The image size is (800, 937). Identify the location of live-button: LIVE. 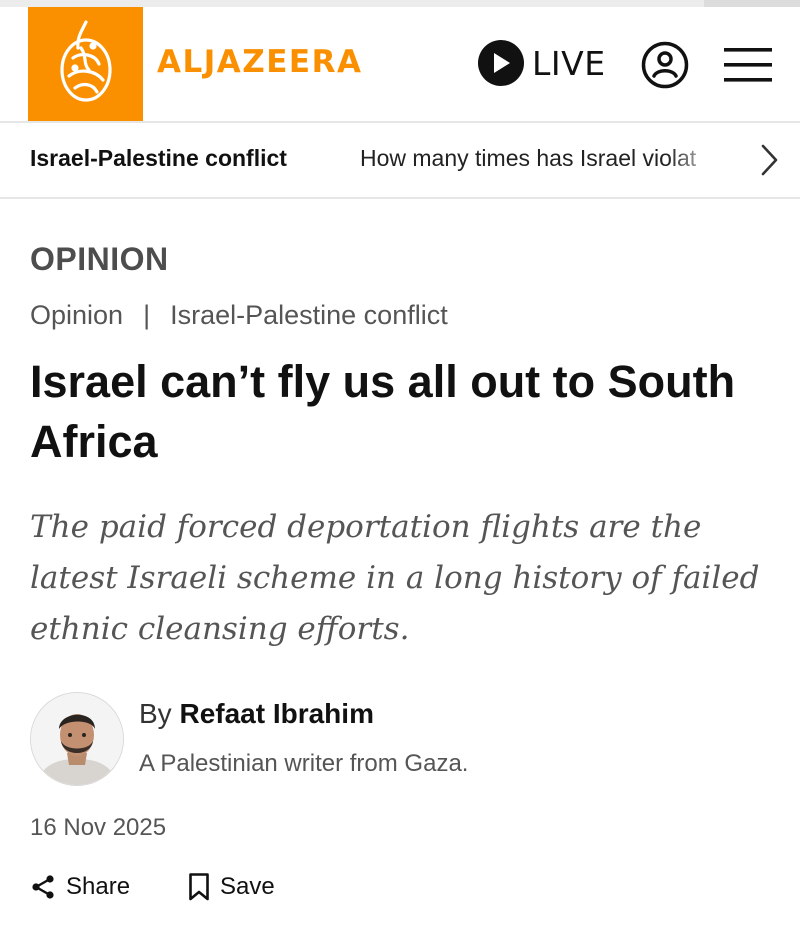
(542, 63).